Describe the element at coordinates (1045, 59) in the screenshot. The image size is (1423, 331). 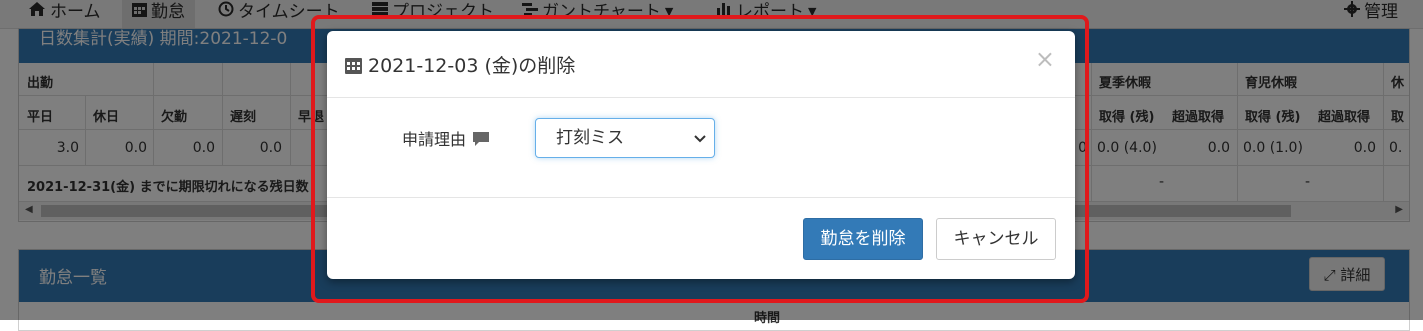
I see `close-icon: ×` at that location.